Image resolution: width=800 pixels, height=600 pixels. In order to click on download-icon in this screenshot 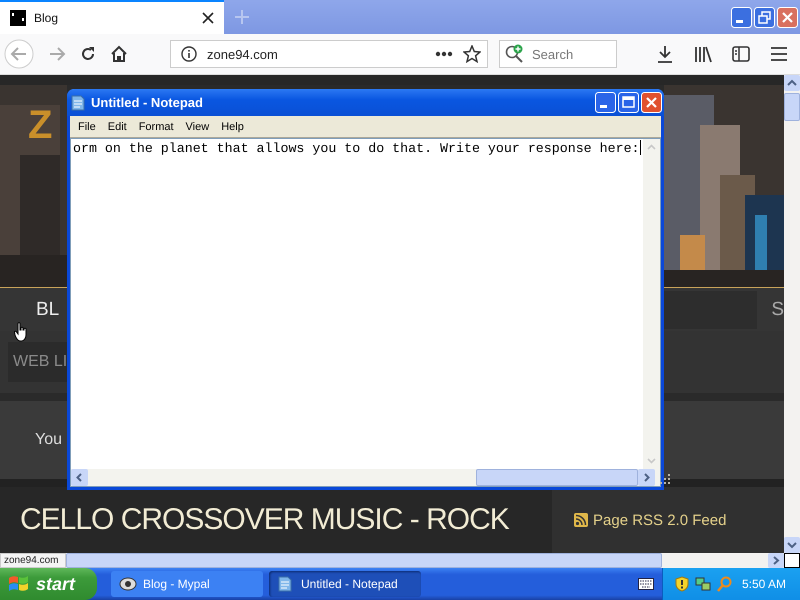, I will do `click(665, 54)`.